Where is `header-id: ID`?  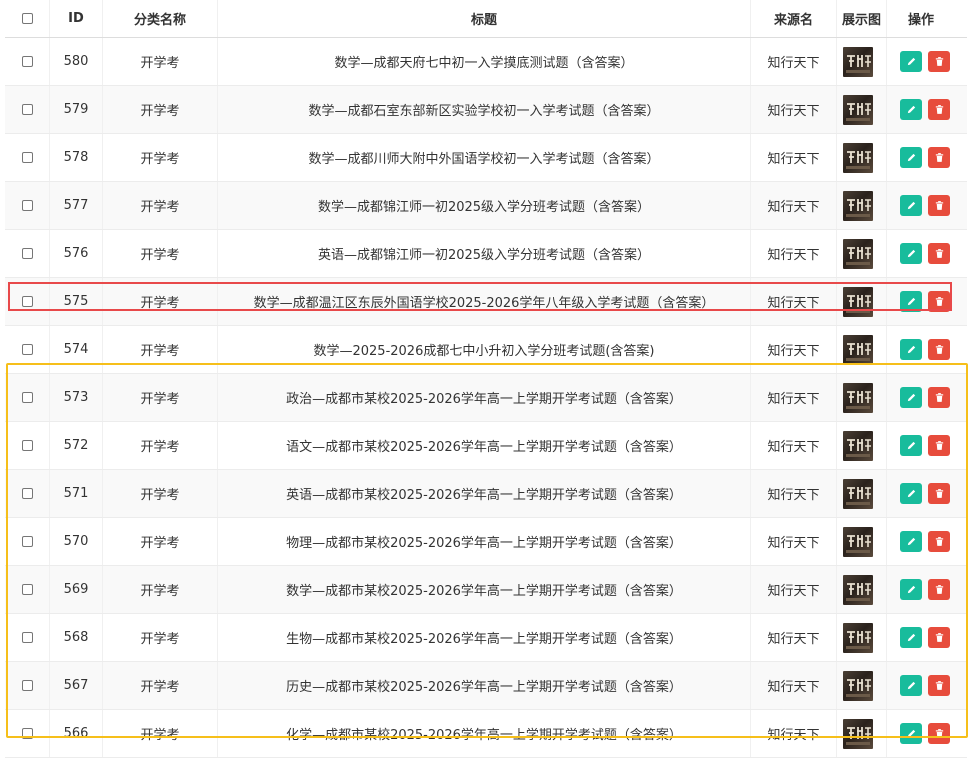
header-id: ID is located at coordinates (76, 18).